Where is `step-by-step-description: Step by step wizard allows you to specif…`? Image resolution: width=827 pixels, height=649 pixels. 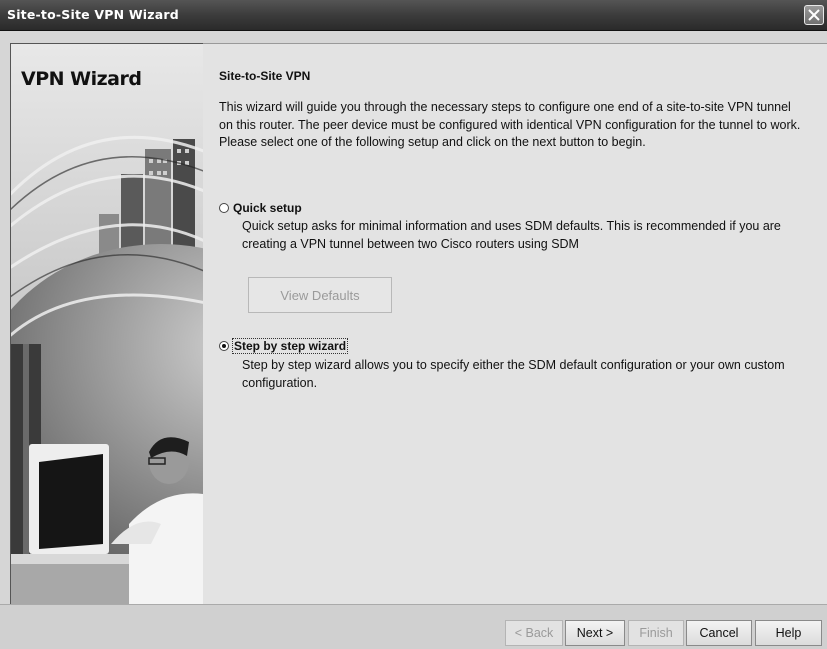 step-by-step-description: Step by step wizard allows you to specif… is located at coordinates (513, 374).